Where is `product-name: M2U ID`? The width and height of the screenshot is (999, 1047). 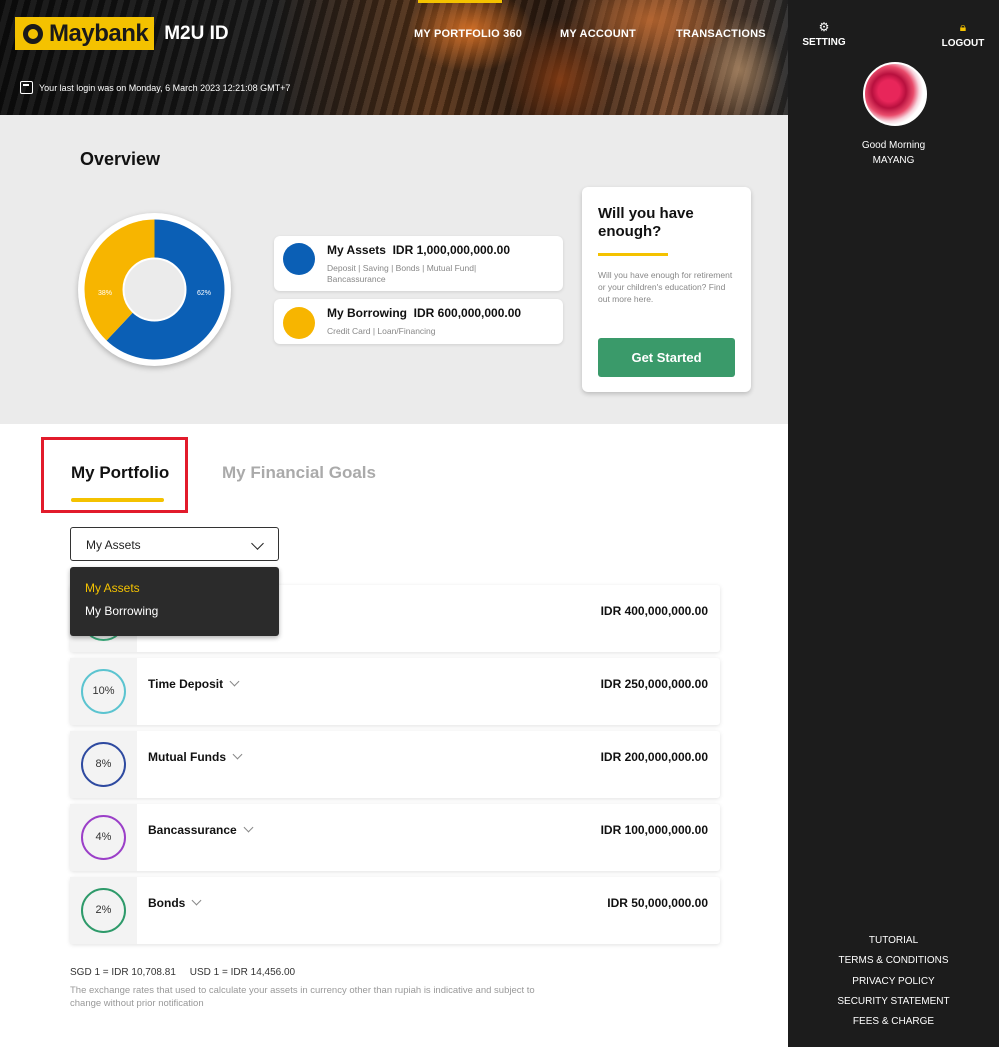 product-name: M2U ID is located at coordinates (196, 33).